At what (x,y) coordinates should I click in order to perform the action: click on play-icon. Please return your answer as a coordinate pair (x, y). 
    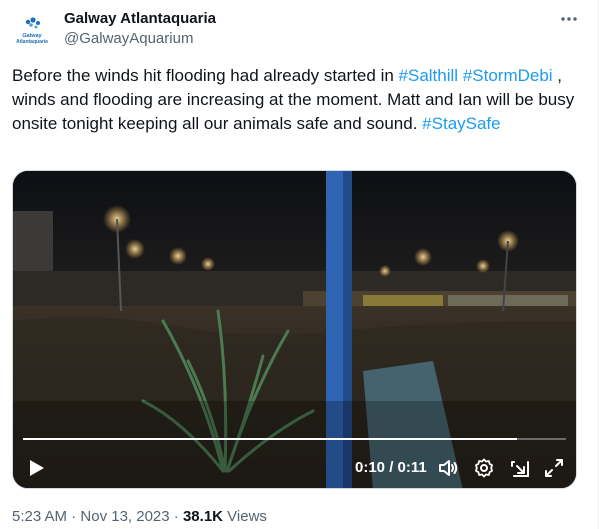
    Looking at the image, I should click on (37, 468).